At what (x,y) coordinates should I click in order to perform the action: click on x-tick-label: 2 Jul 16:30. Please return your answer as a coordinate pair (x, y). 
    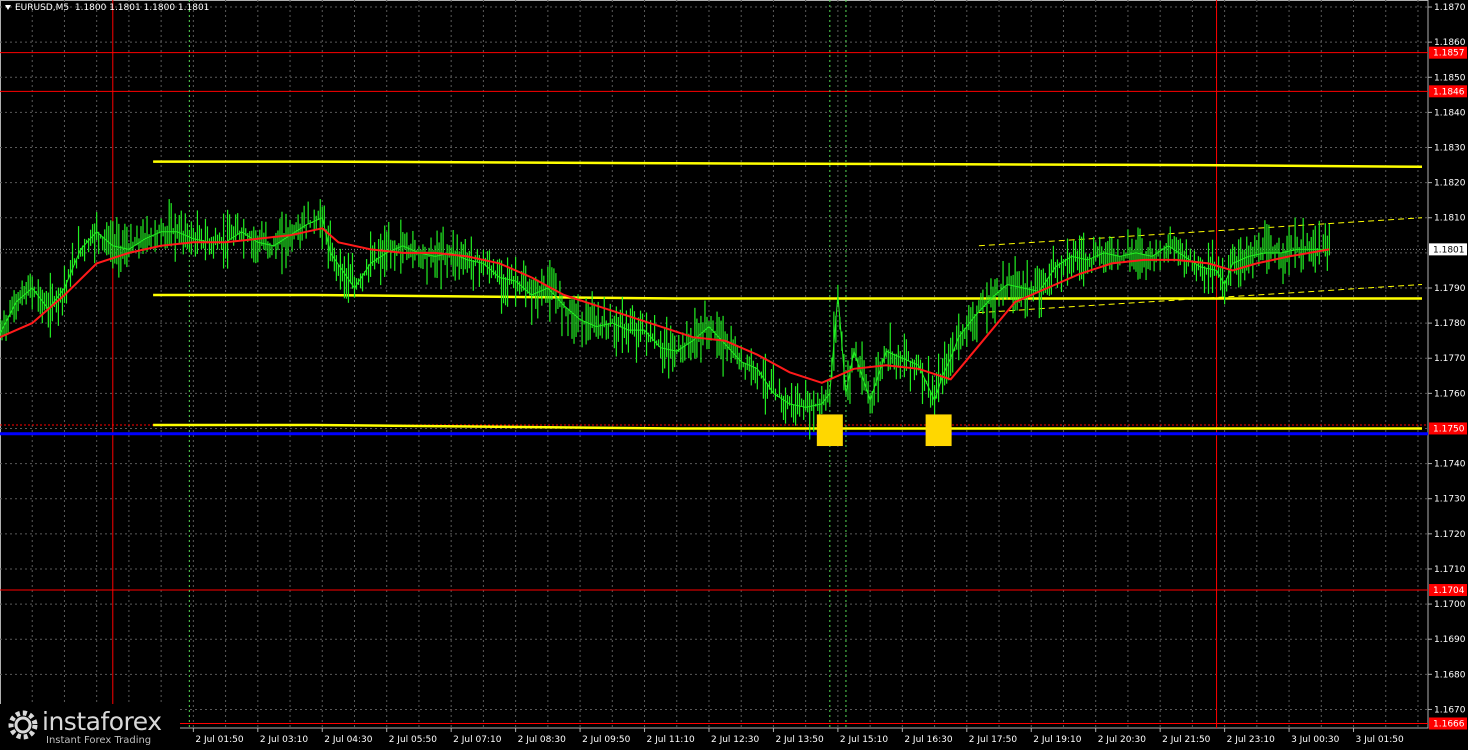
    Looking at the image, I should click on (928, 740).